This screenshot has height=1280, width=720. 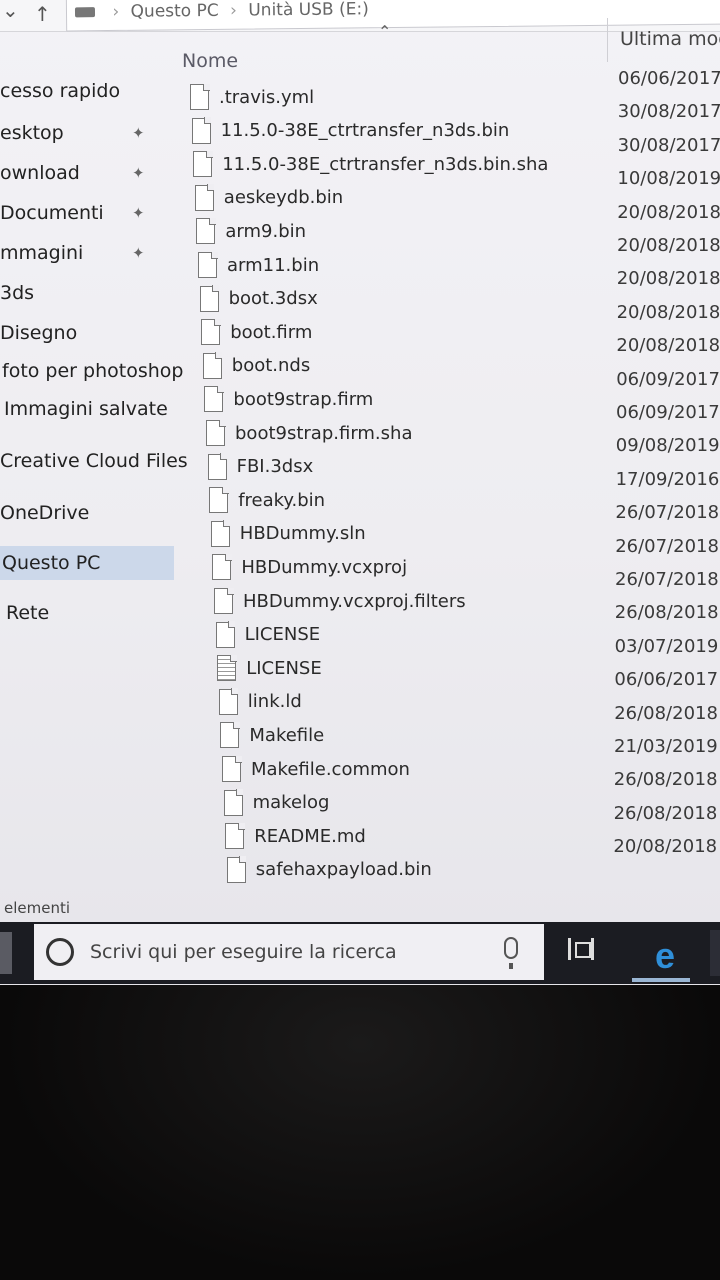 I want to click on file-name: 11.5.0-38E_ctrtransfer_n3ds.bin.sha, so click(x=385, y=164).